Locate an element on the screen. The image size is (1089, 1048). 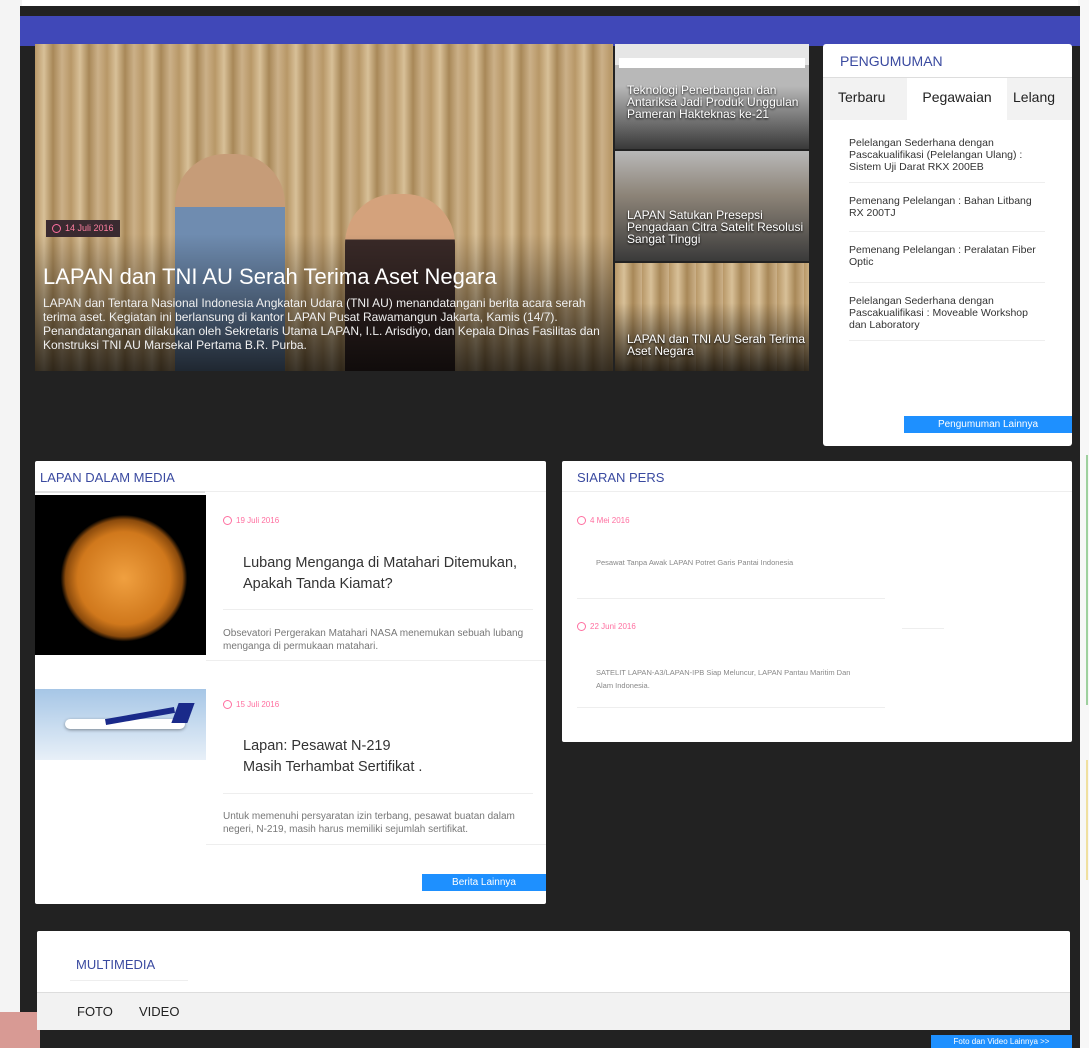
top-bar is located at coordinates (550, 11).